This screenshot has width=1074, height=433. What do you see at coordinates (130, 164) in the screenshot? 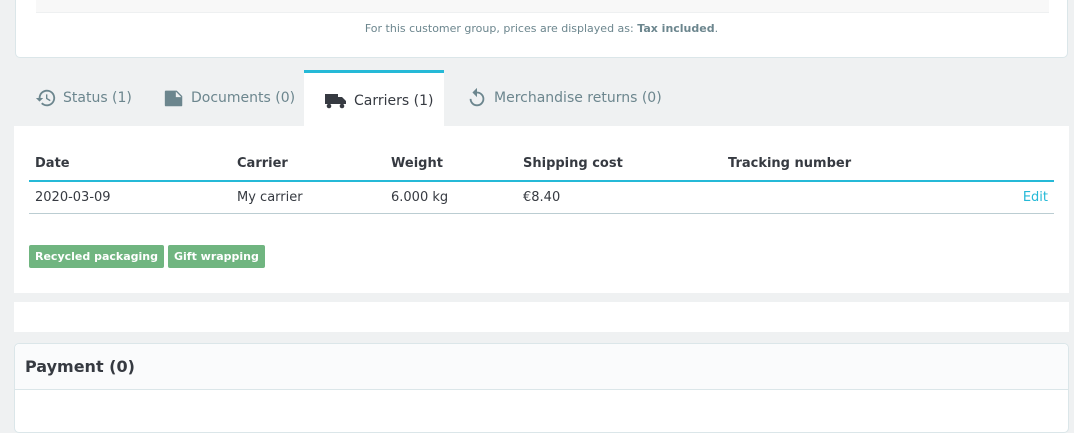
I see `column-date: Date` at bounding box center [130, 164].